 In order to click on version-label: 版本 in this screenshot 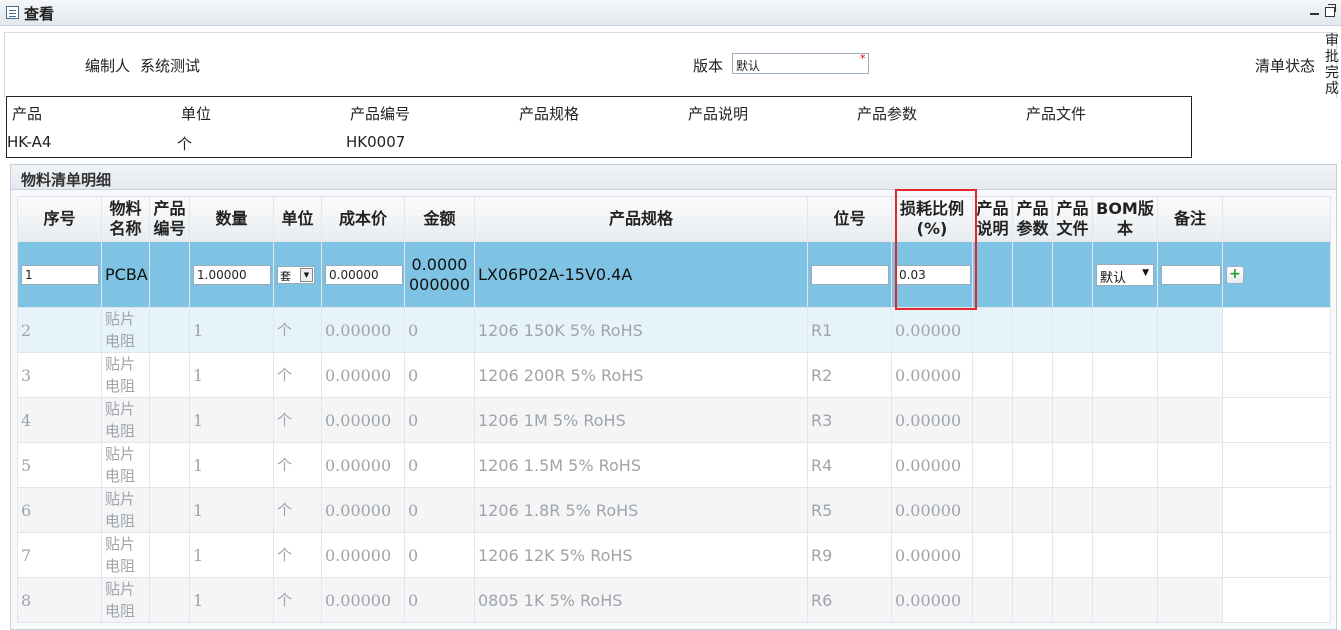, I will do `click(708, 66)`.